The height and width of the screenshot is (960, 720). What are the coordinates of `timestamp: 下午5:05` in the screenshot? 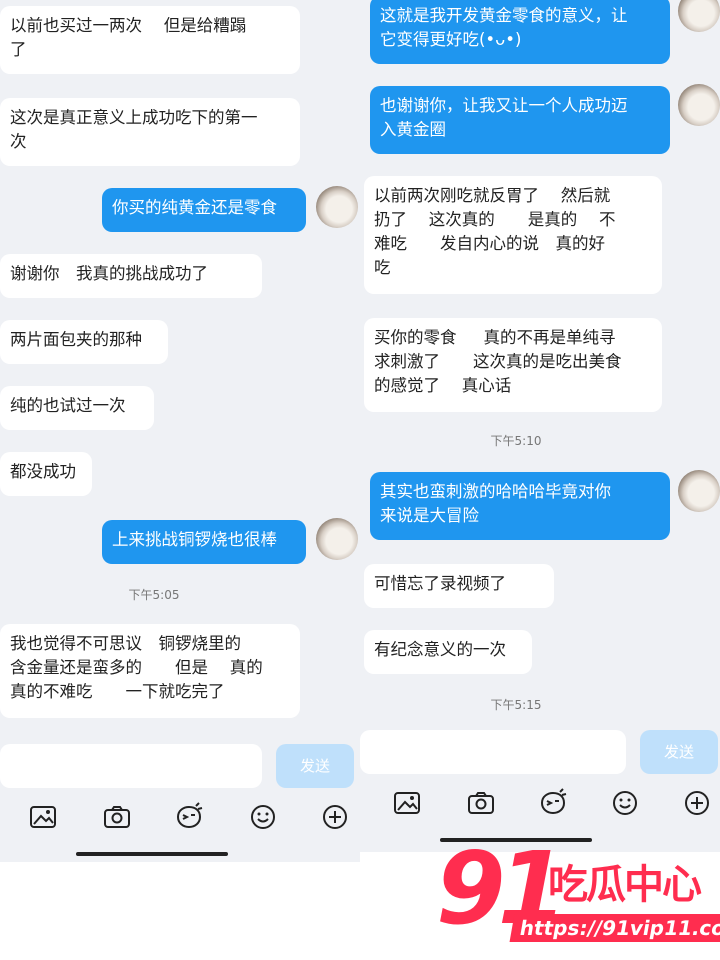 It's located at (154, 595).